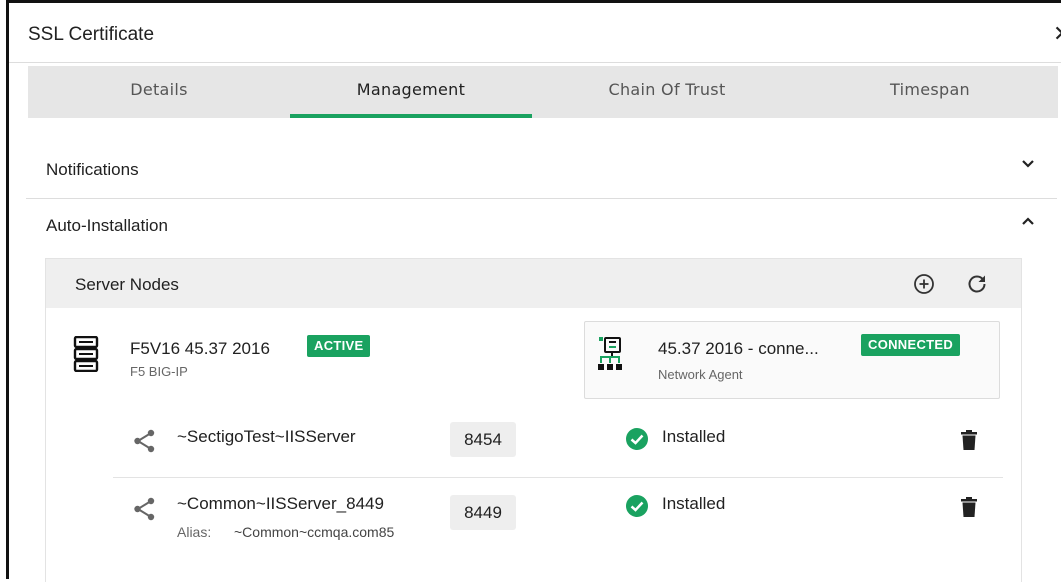  What do you see at coordinates (86, 354) in the screenshot?
I see `server-icon` at bounding box center [86, 354].